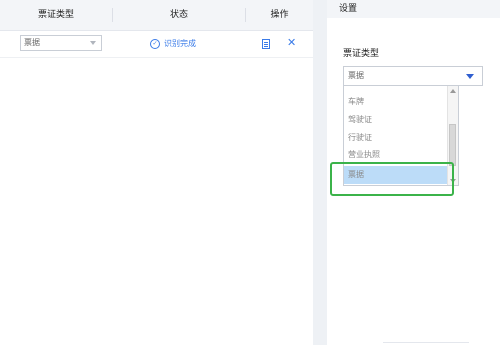 The width and height of the screenshot is (500, 345). What do you see at coordinates (156, 15) in the screenshot?
I see `table-header: 票证类型 状态 操作` at bounding box center [156, 15].